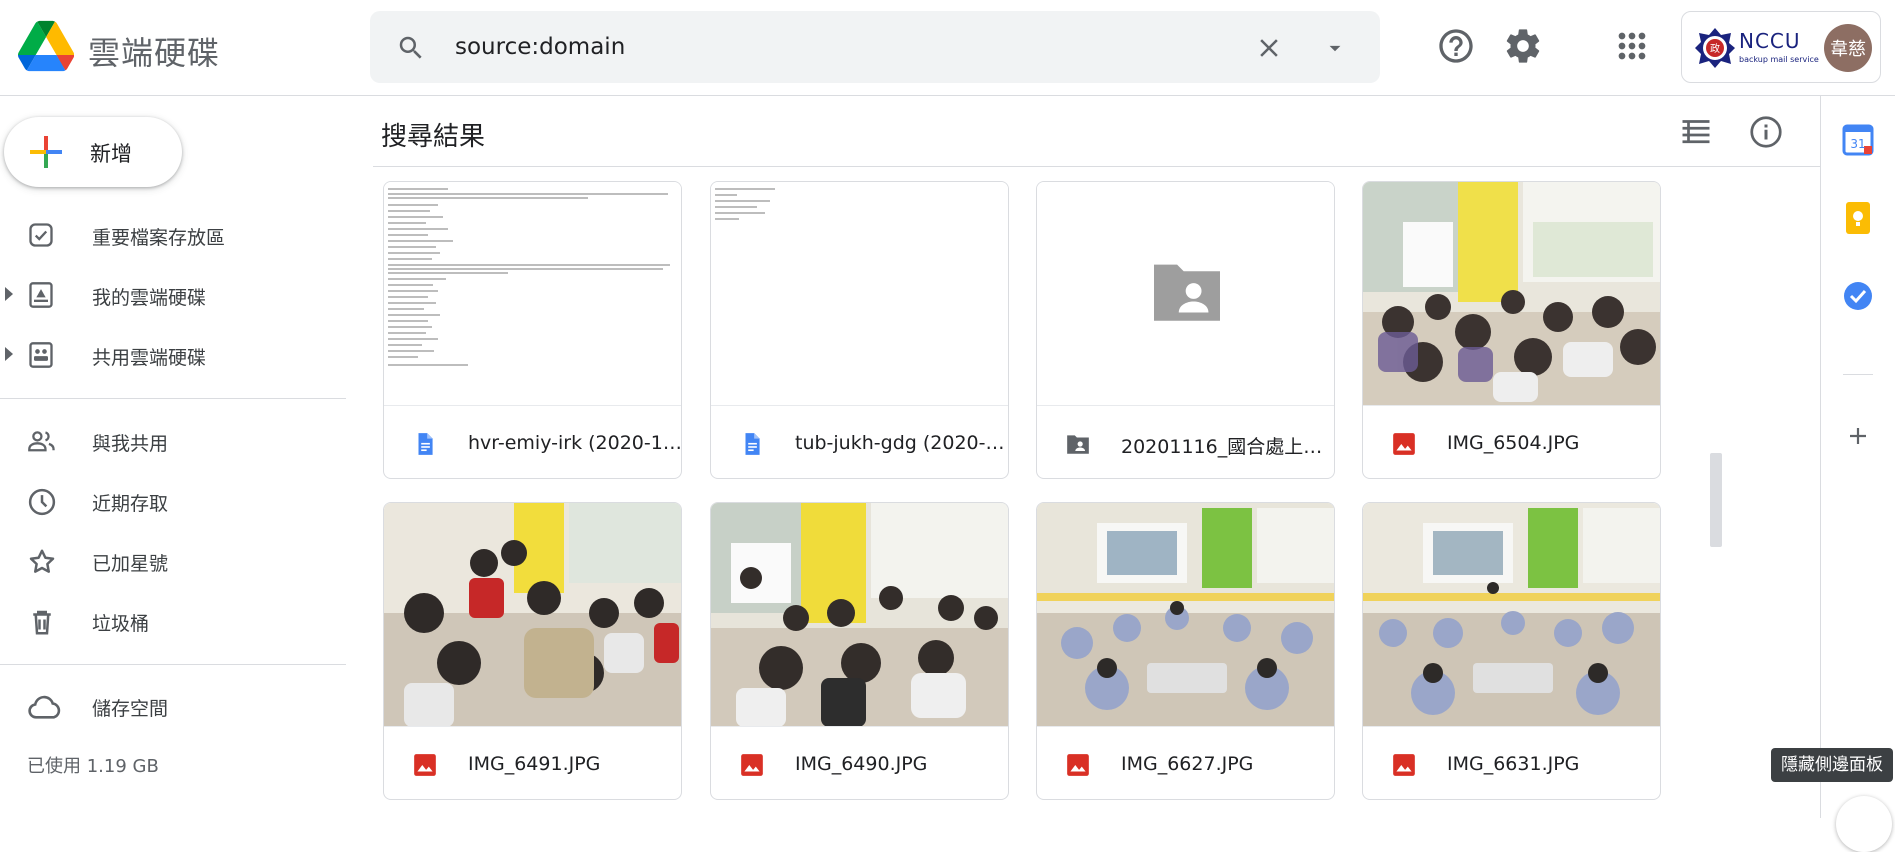  What do you see at coordinates (1832, 765) in the screenshot?
I see `tooltip: 隱藏側邊面板` at bounding box center [1832, 765].